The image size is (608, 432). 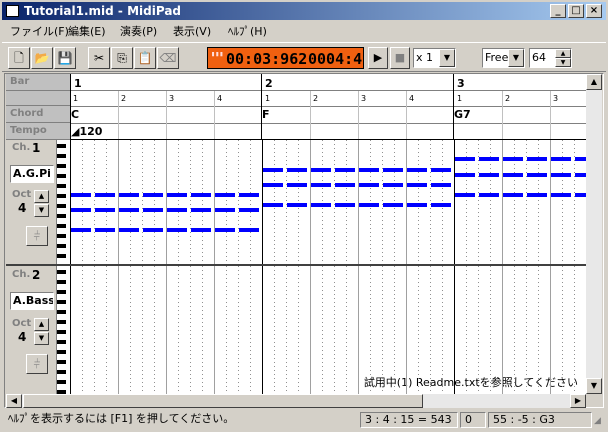 What do you see at coordinates (563, 62) in the screenshot?
I see `stepper-down-icon: ▼` at bounding box center [563, 62].